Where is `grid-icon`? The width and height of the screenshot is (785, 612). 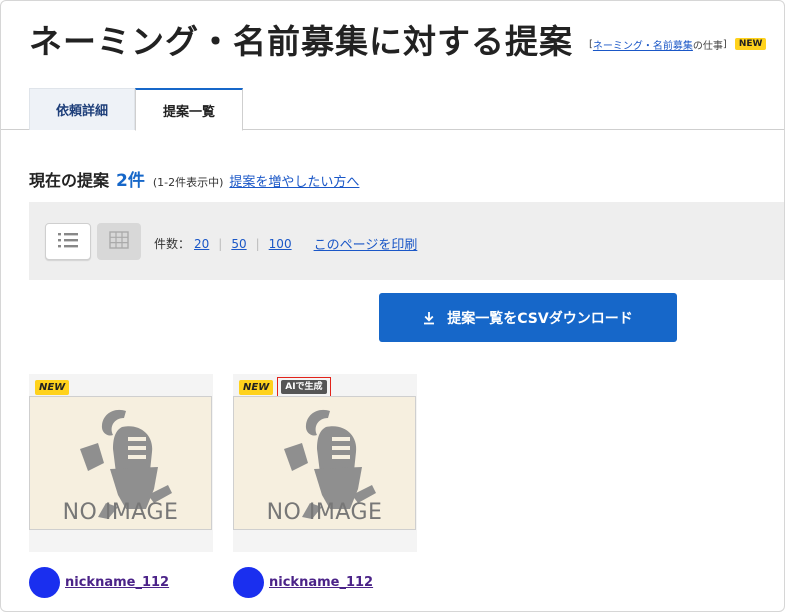 grid-icon is located at coordinates (119, 241).